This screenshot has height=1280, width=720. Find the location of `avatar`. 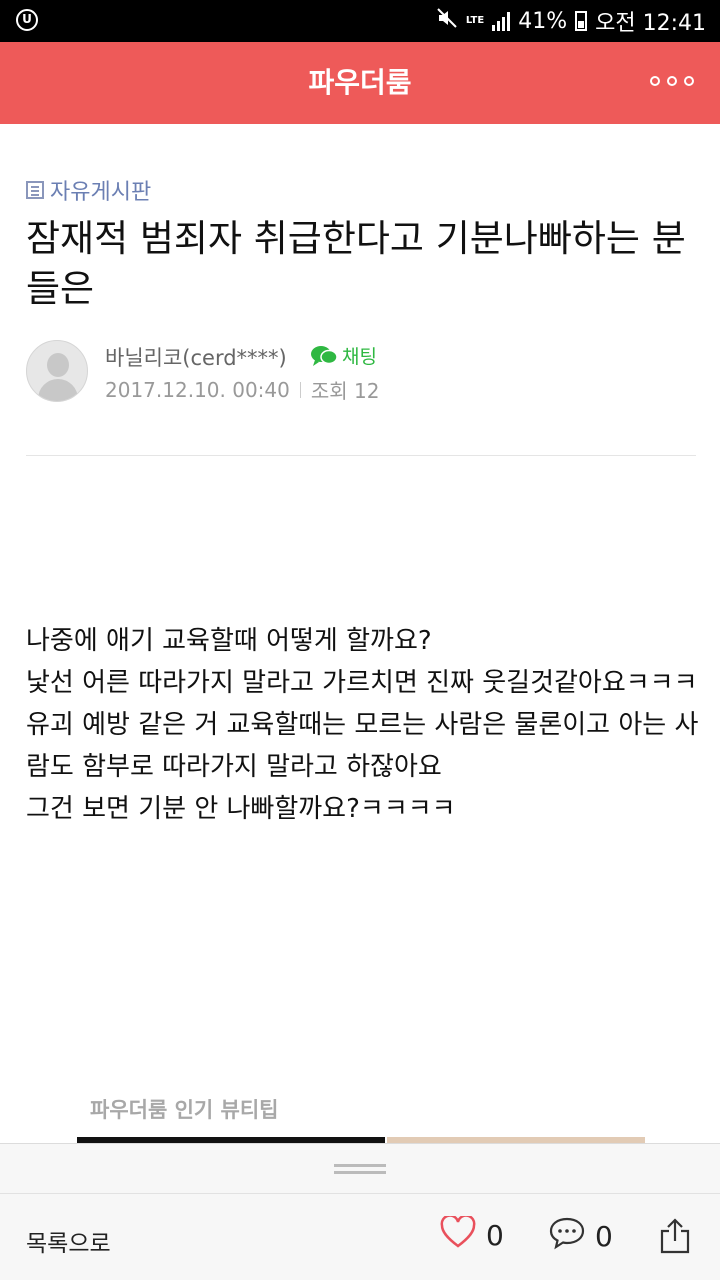

avatar is located at coordinates (57, 371).